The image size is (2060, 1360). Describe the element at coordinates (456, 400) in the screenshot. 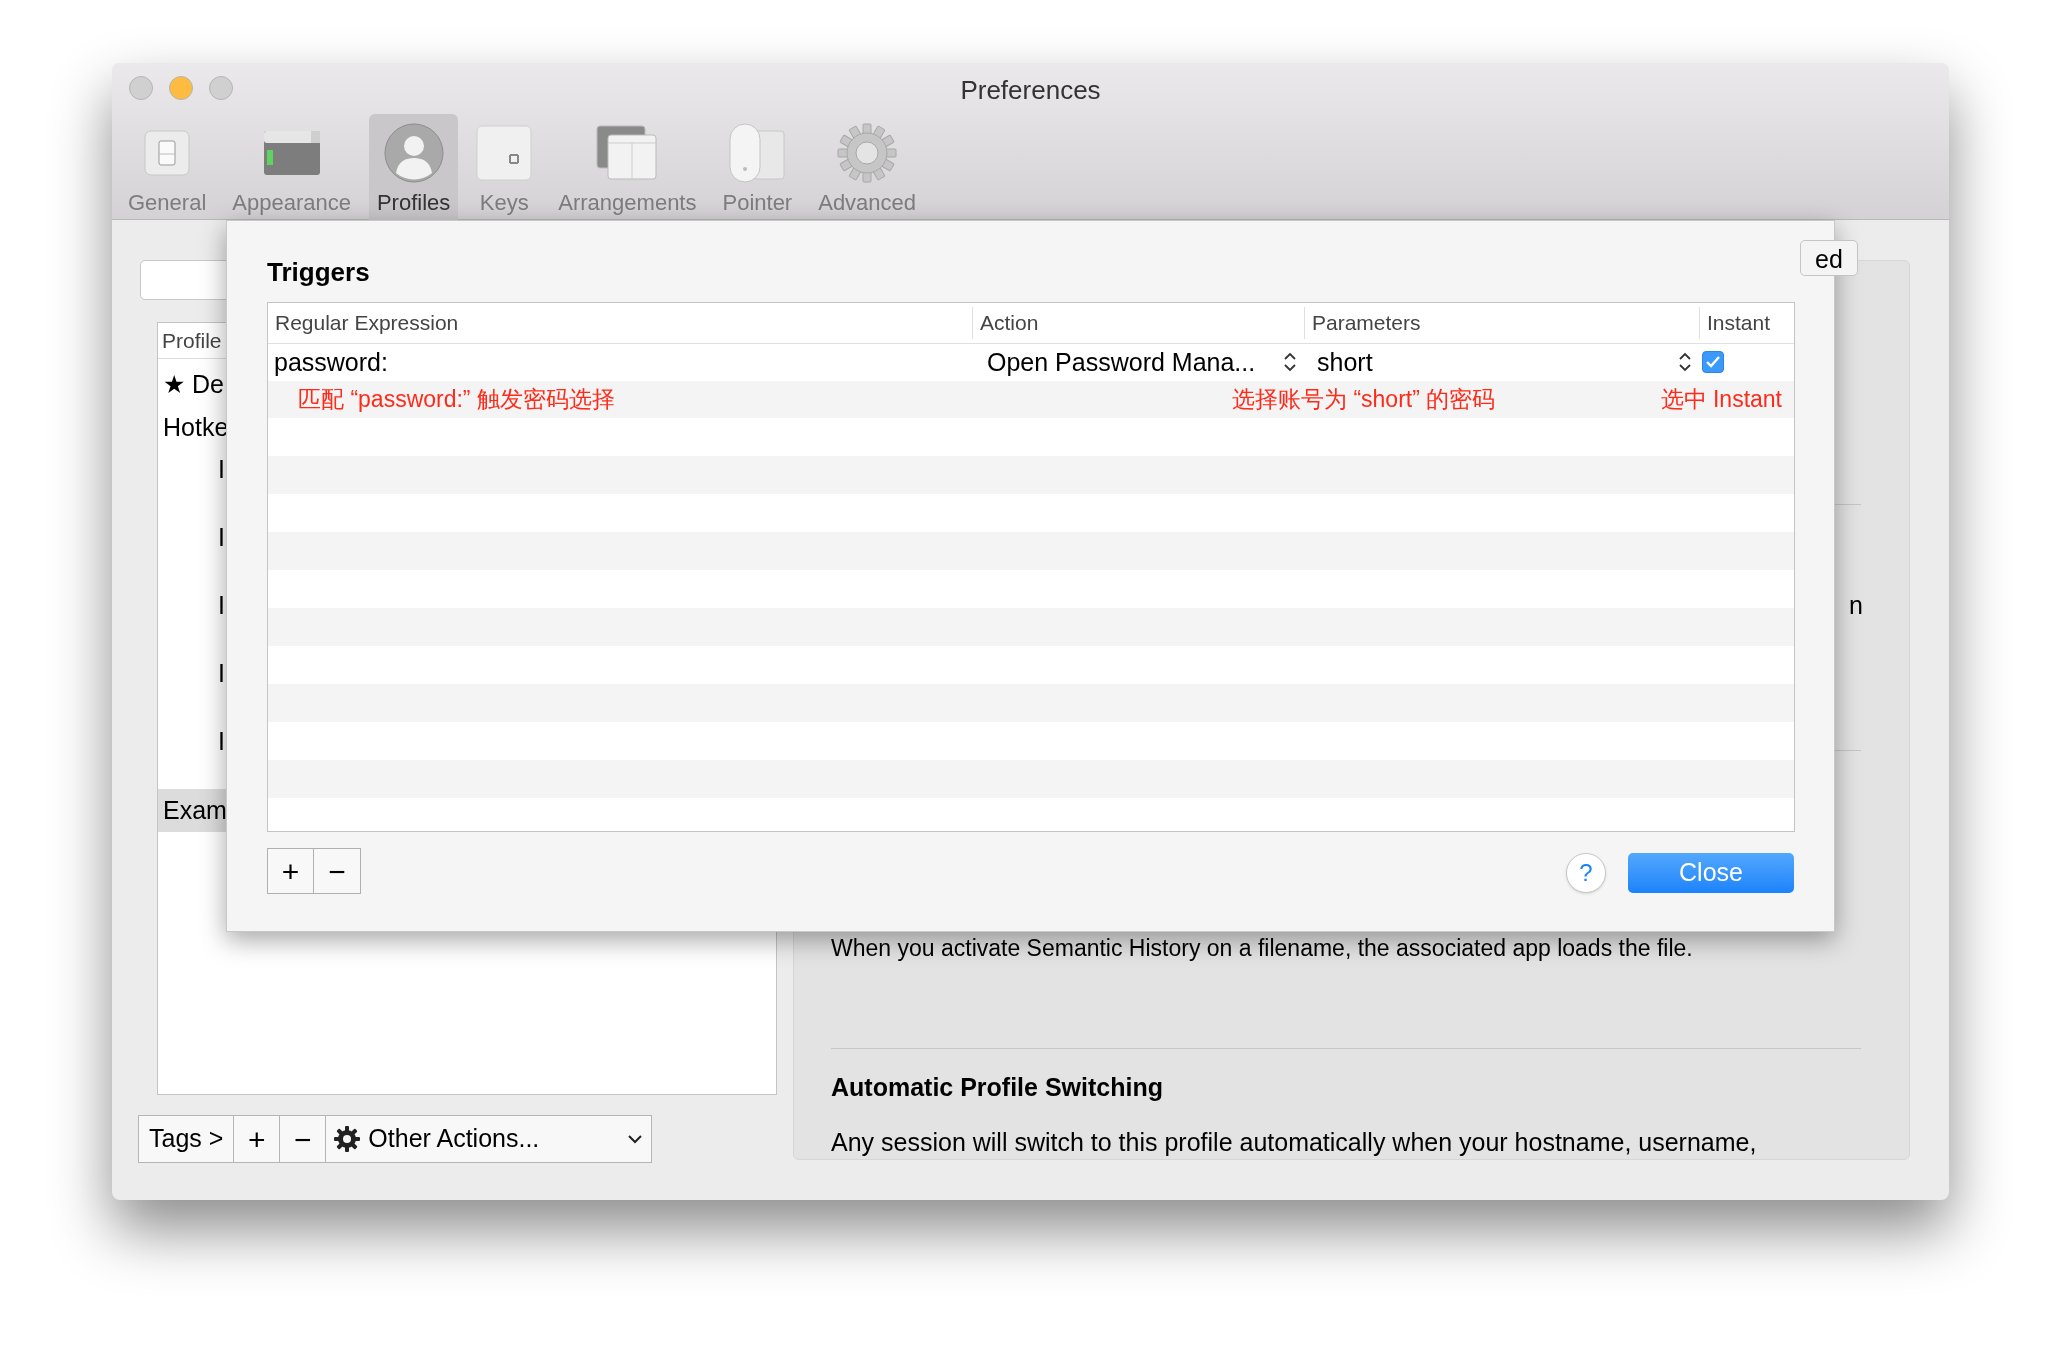

I see `annotation: 匹配 “password:” 触发密码选择` at that location.